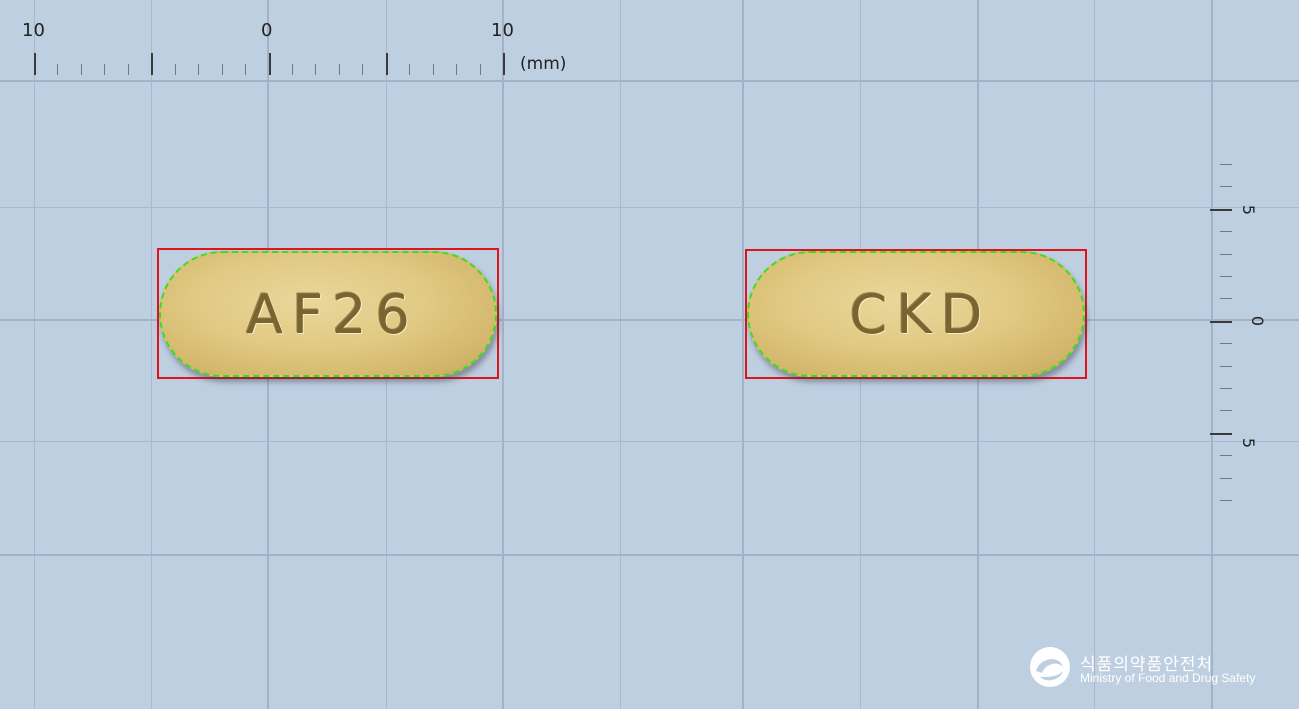  I want to click on ministry-emblem-icon, so click(1050, 667).